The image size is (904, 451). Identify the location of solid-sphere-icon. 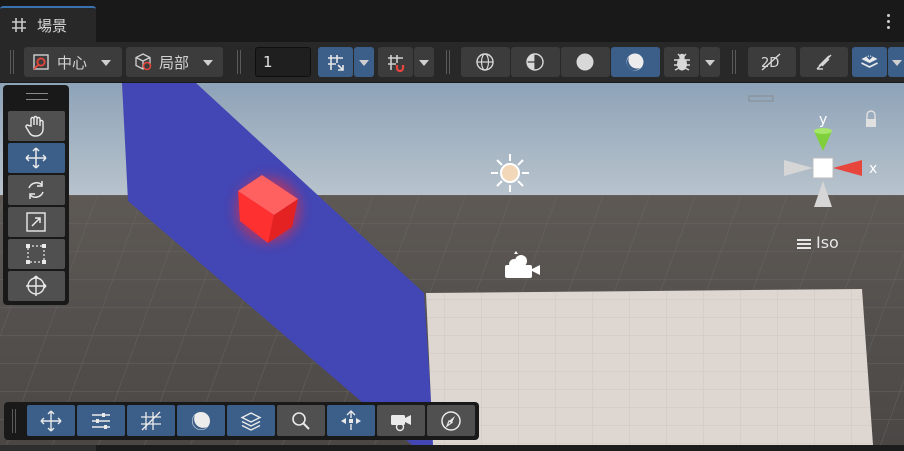
(585, 62).